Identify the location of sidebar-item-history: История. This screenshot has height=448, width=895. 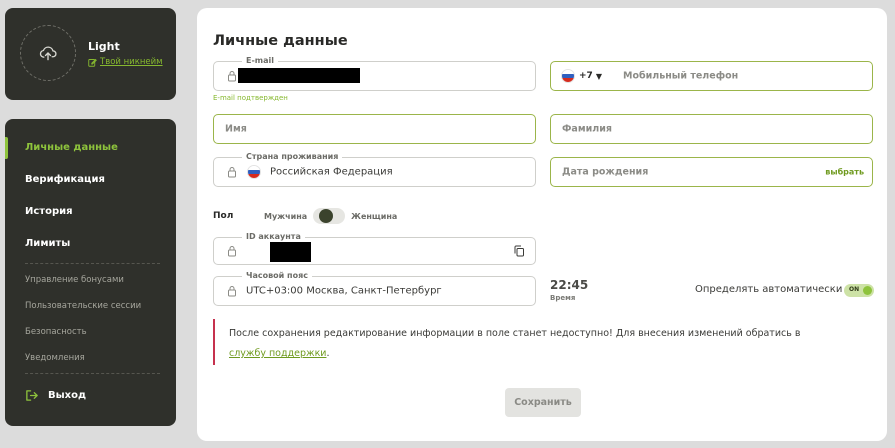
(49, 211).